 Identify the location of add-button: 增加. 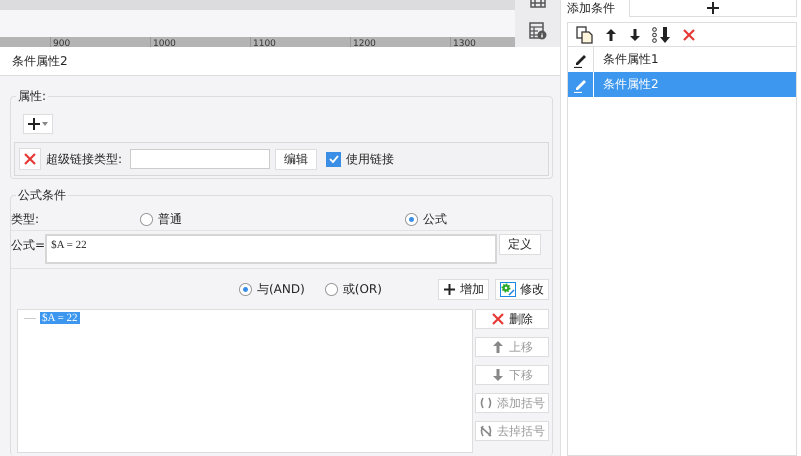
(463, 289).